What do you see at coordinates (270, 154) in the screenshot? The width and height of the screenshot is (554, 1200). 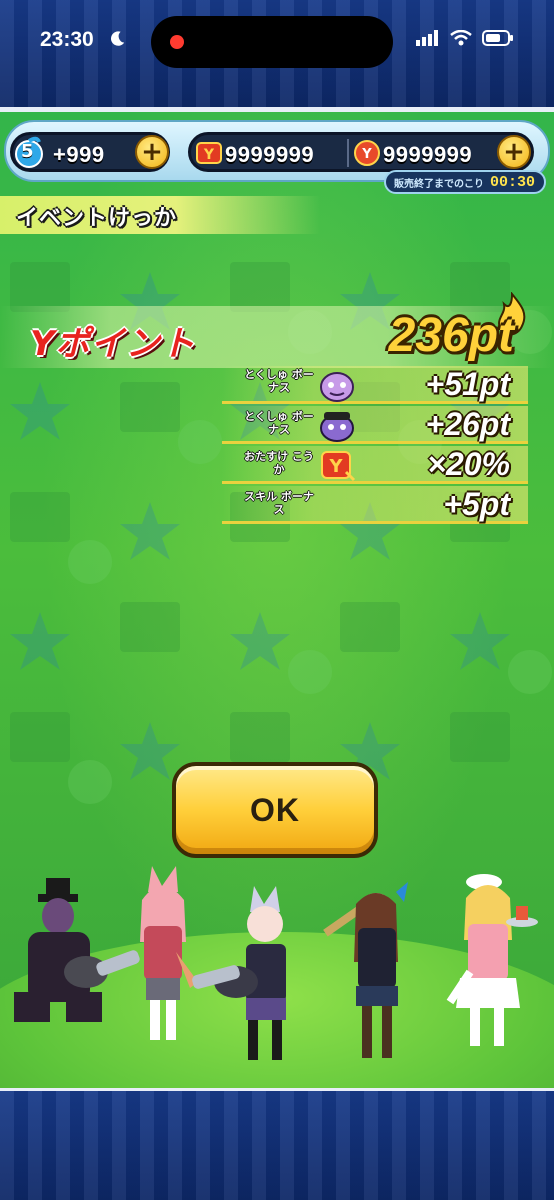 I see `ymoney-value: 9999999` at bounding box center [270, 154].